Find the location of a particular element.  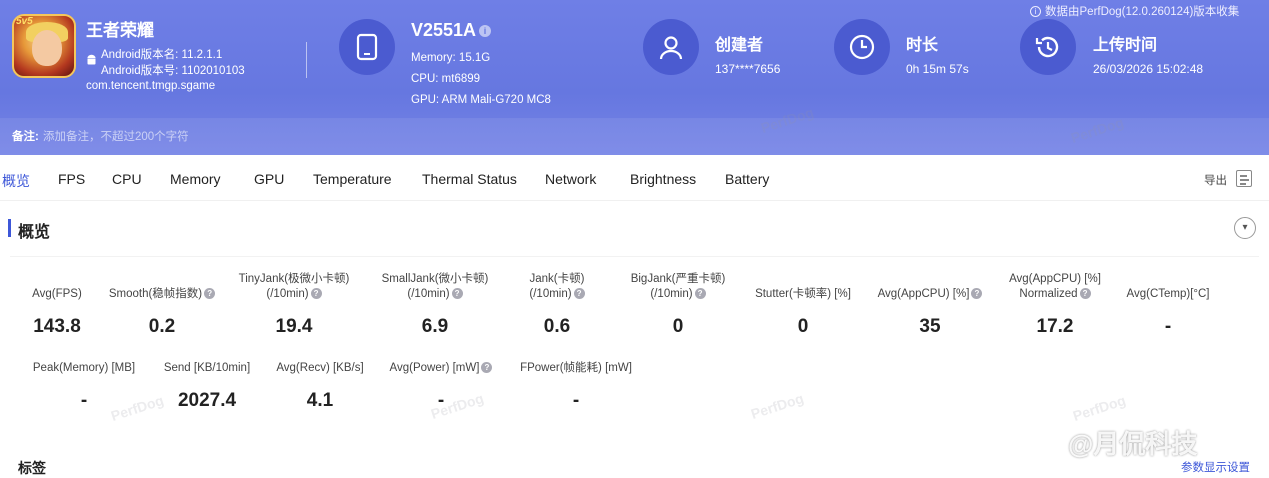

note-input: 添加备注，不超过200个字符 is located at coordinates (116, 136).